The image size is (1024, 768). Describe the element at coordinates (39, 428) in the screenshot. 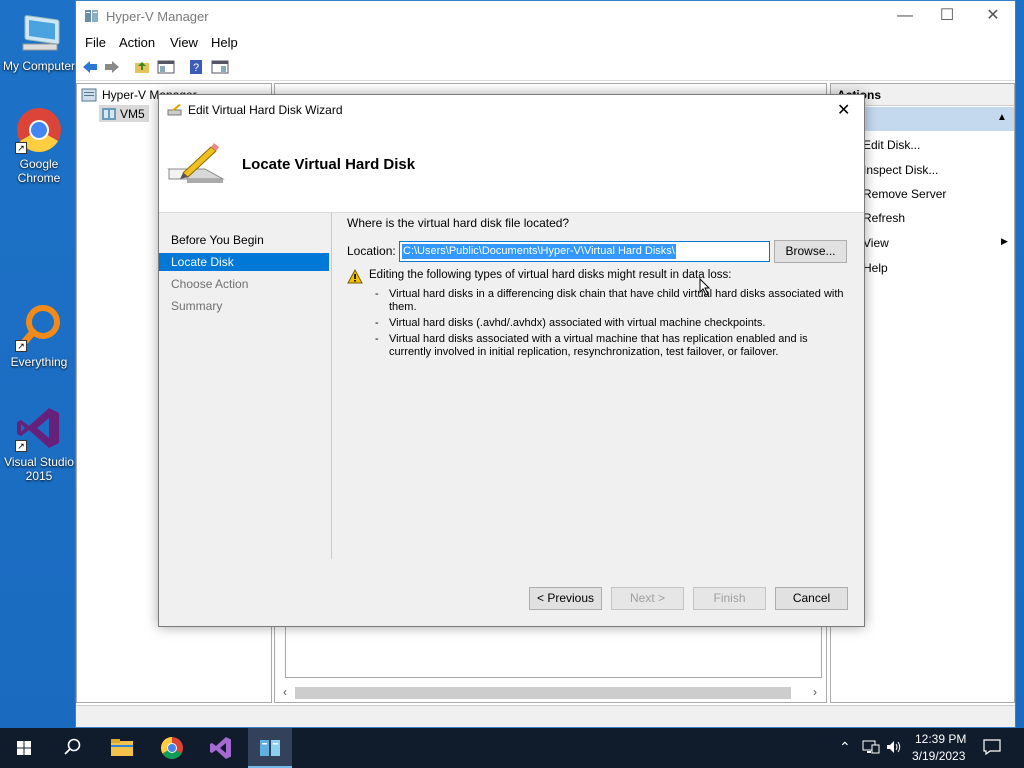

I see `visual-studio-icon: ↗` at that location.